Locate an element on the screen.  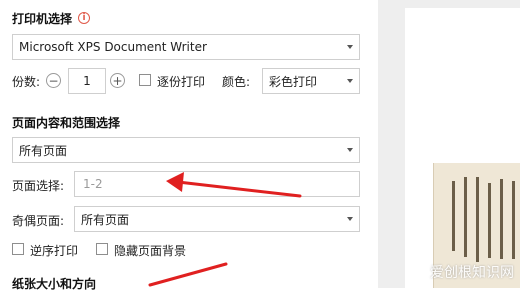
arrow-to-paper-section is located at coordinates (188, 274).